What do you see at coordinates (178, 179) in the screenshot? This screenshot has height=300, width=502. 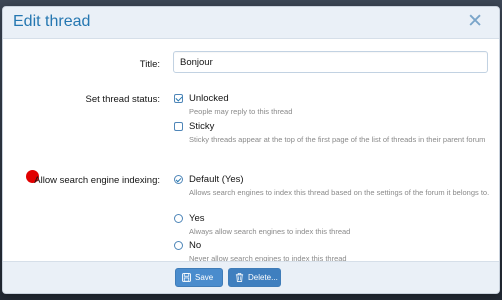 I see `default-radio` at bounding box center [178, 179].